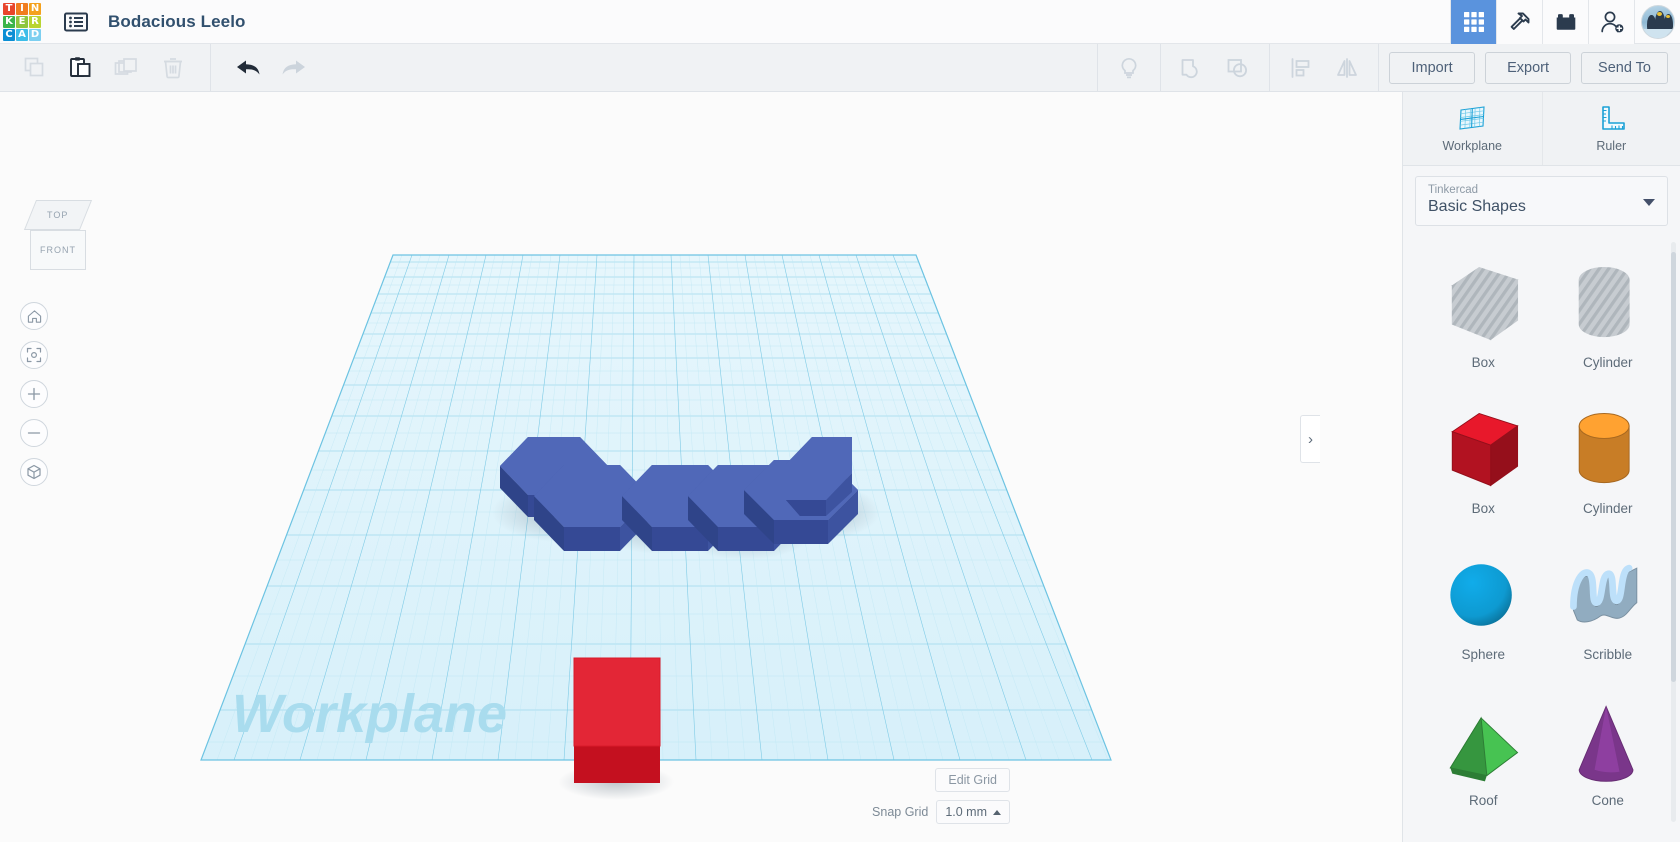  I want to click on workplane-tool: Workplane, so click(1472, 128).